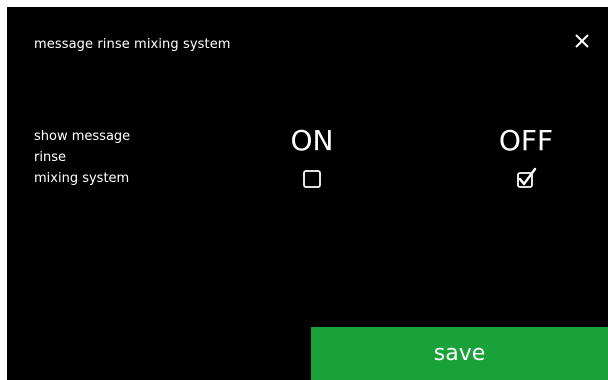  Describe the element at coordinates (82, 157) in the screenshot. I see `setting-label: show message rinse mixing system` at that location.